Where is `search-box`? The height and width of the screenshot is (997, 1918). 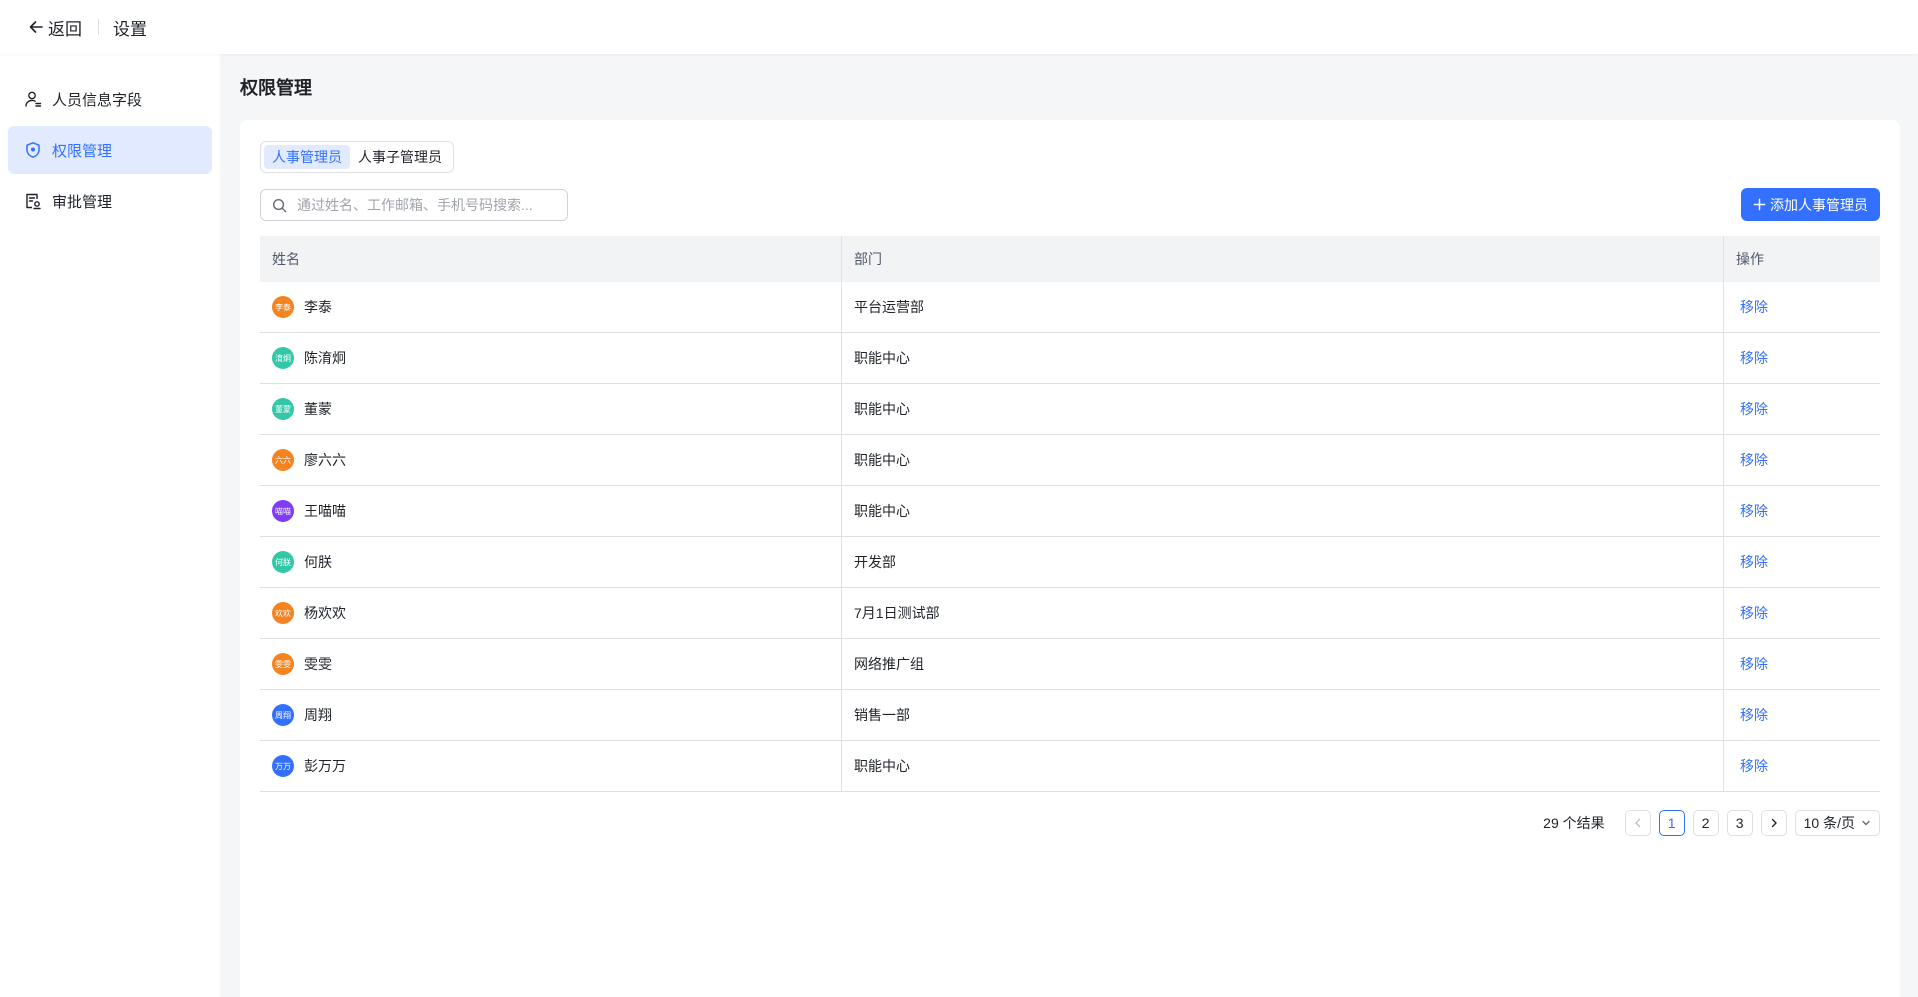
search-box is located at coordinates (414, 205).